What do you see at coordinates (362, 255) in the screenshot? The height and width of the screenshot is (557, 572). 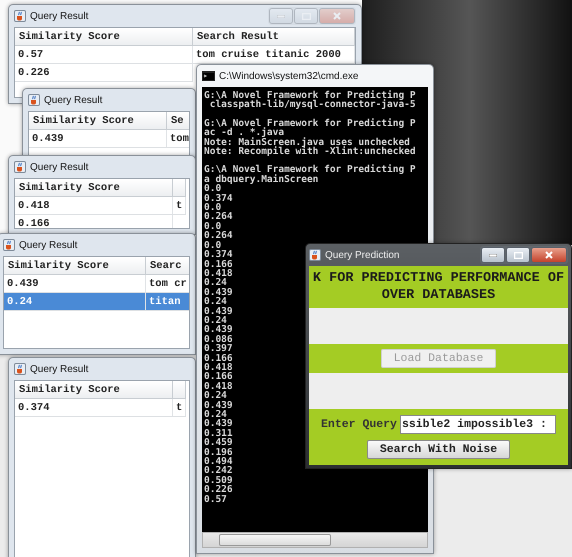 I see `window-title: Query Prediction` at bounding box center [362, 255].